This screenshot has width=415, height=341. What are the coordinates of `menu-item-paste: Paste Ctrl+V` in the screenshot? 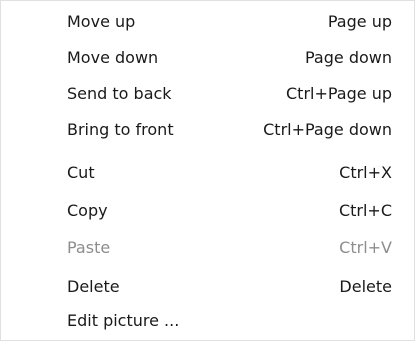 It's located at (208, 247).